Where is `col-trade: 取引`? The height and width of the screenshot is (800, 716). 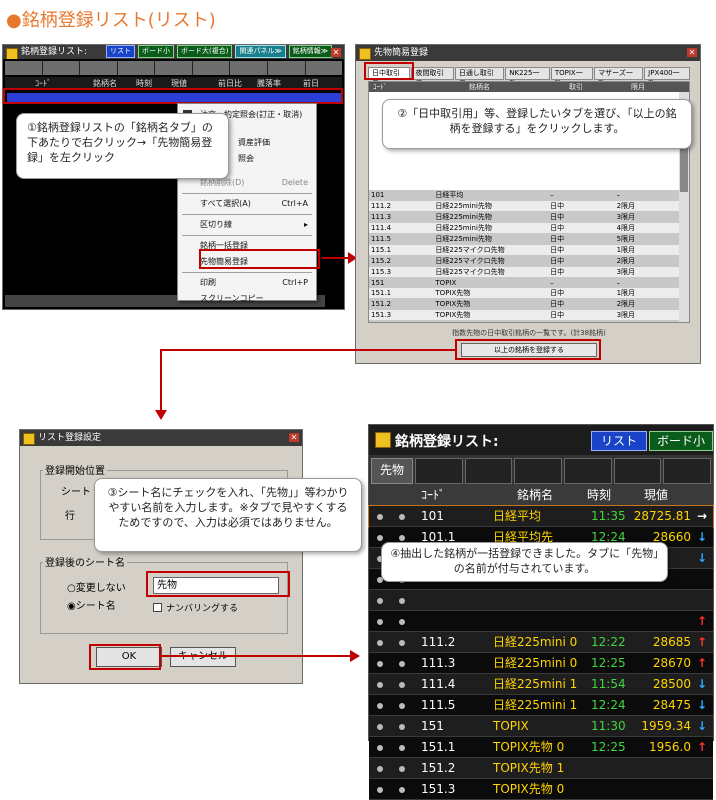
col-trade: 取引 is located at coordinates (576, 87).